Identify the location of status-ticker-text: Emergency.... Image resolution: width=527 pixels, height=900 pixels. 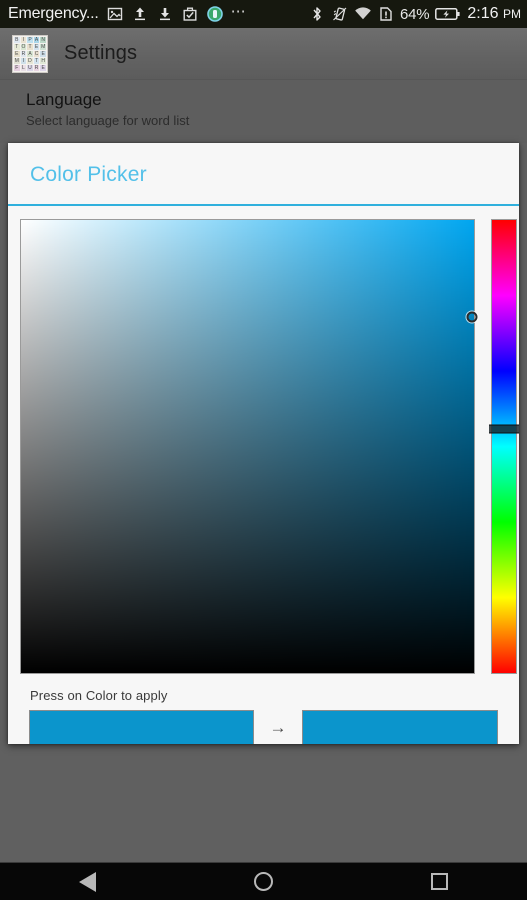
(53, 13).